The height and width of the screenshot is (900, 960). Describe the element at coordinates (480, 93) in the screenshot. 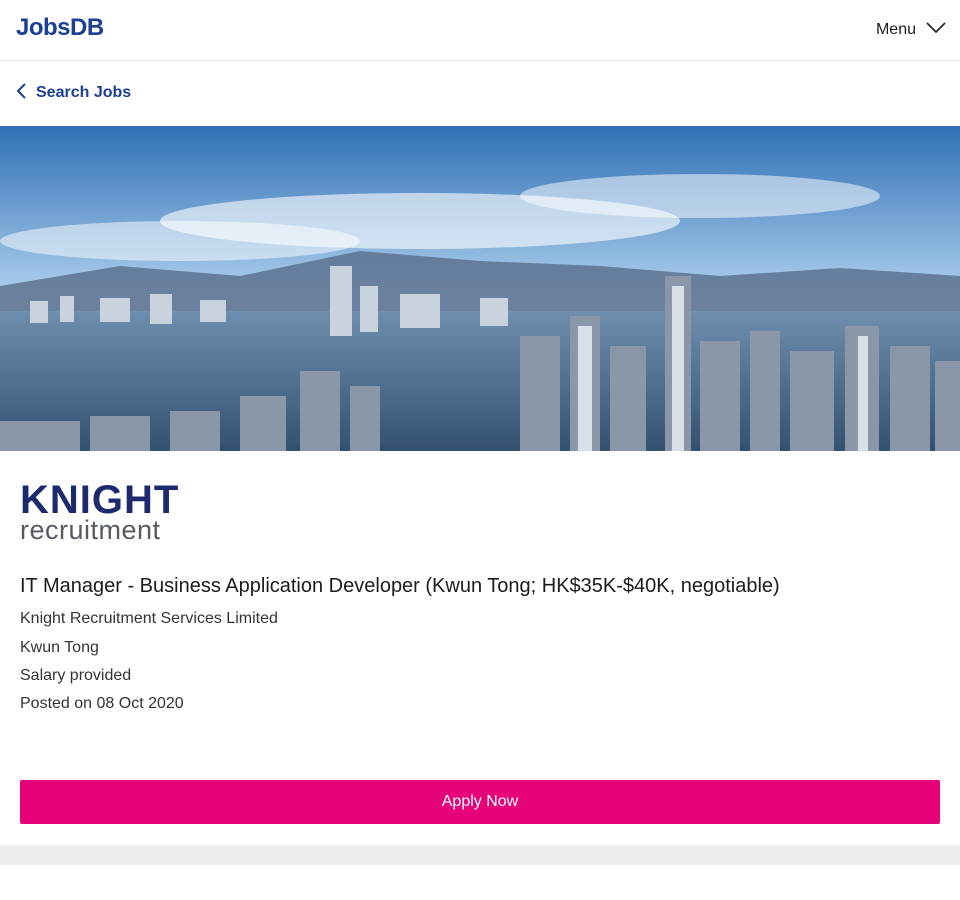

I see `sub-navigation: Search Jobs` at that location.